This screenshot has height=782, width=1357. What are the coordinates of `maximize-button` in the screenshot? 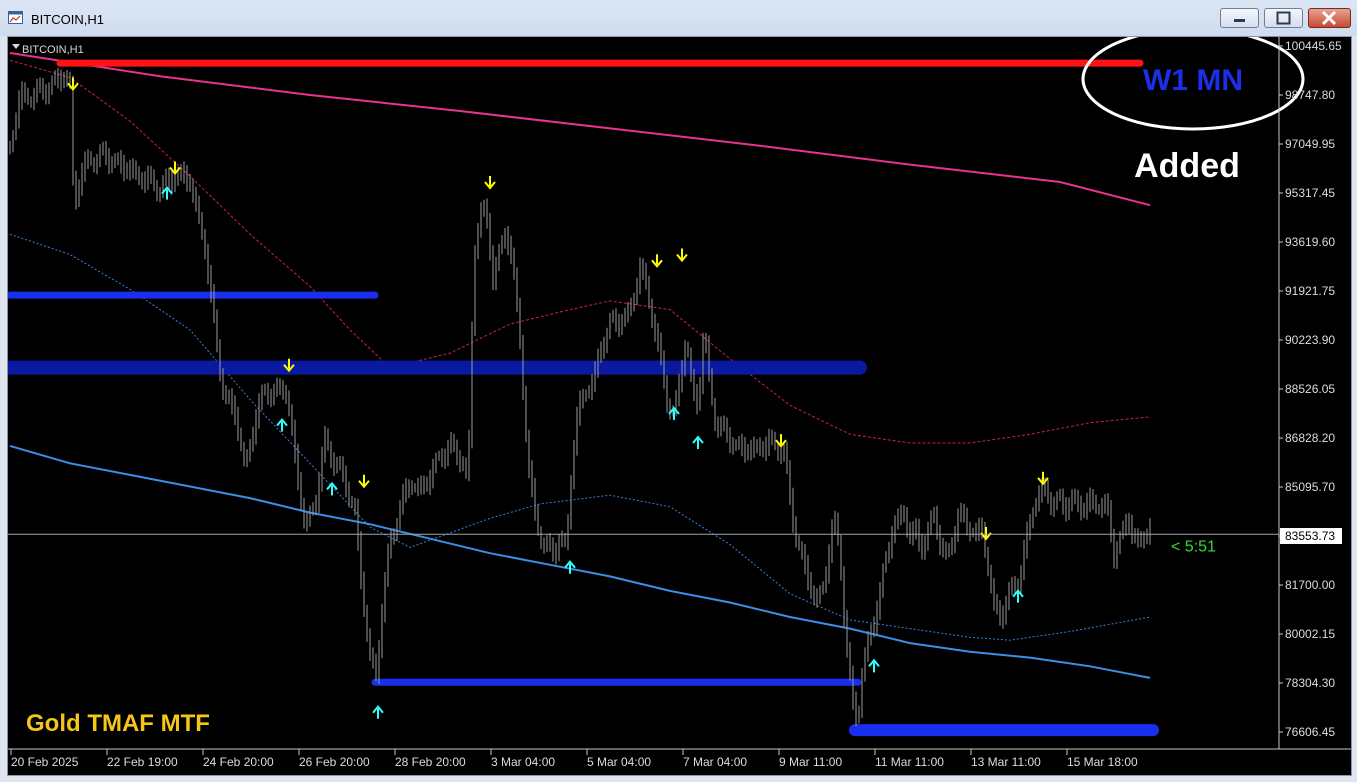 It's located at (1283, 18).